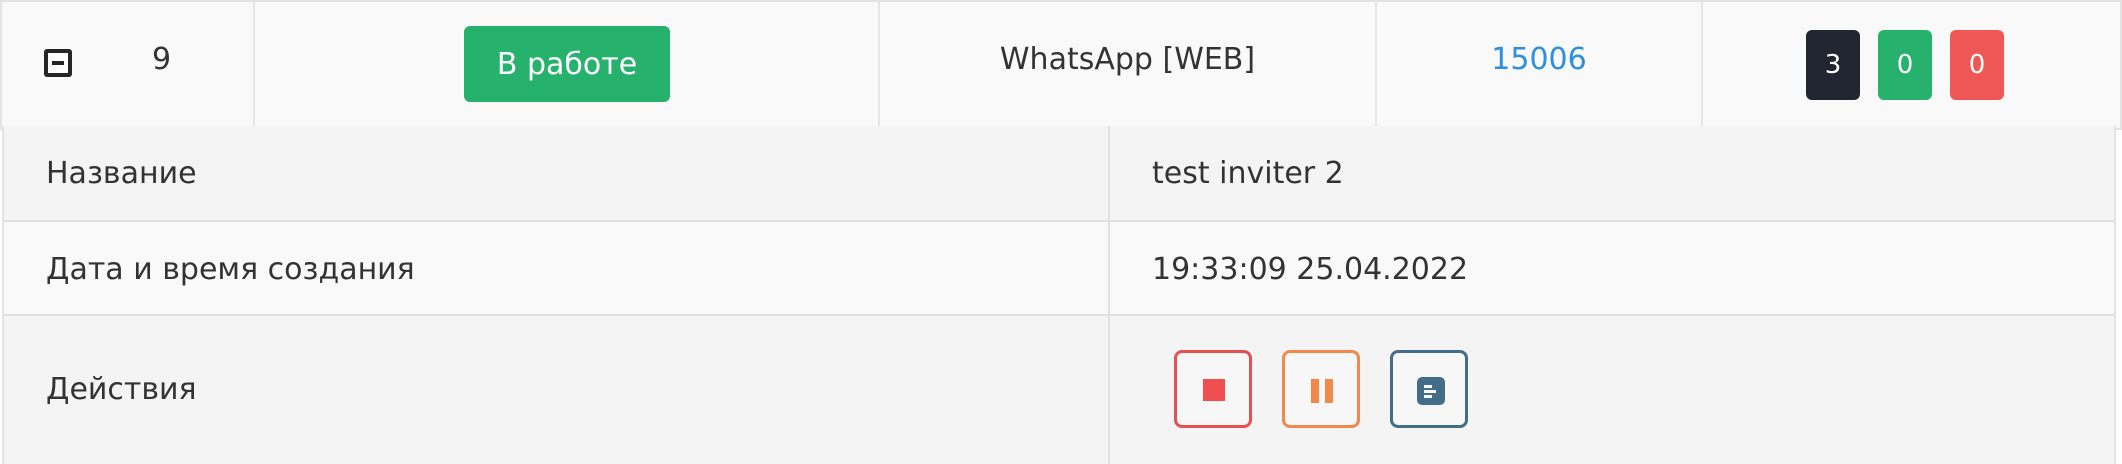 The image size is (2122, 464). Describe the element at coordinates (1321, 389) in the screenshot. I see `pause-button` at that location.